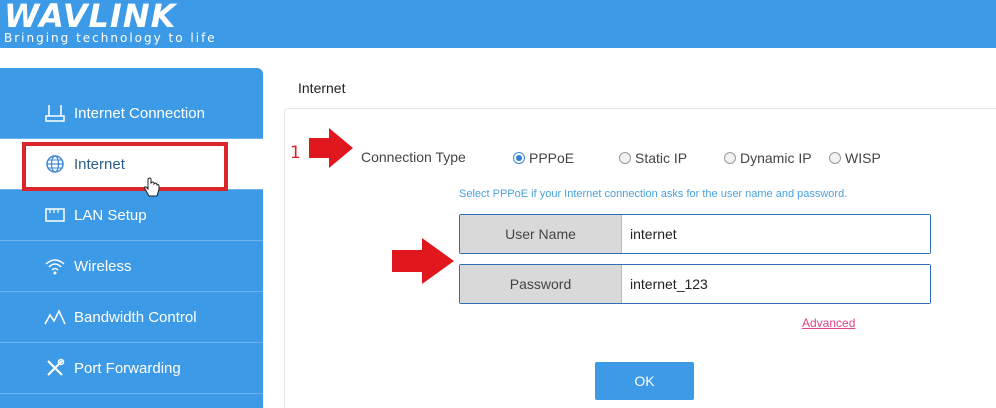 The image size is (996, 408). I want to click on sidebar-item-internet-connection: Internet Connection, so click(131, 113).